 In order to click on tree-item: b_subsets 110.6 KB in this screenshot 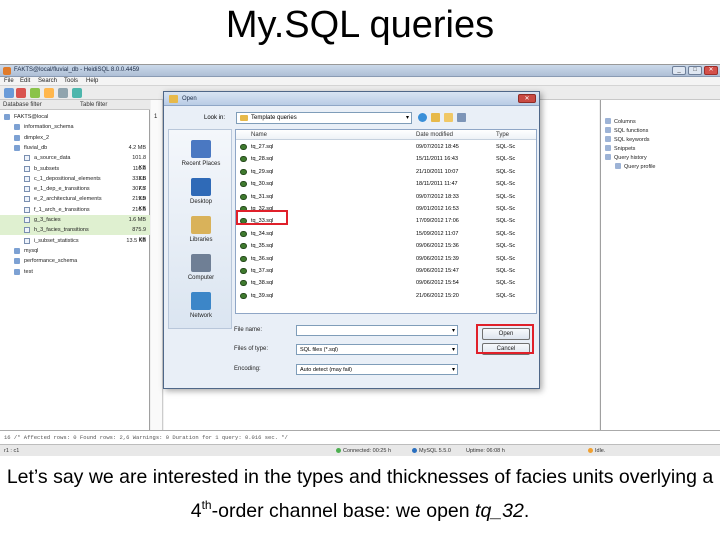, I will do `click(75, 173)`.